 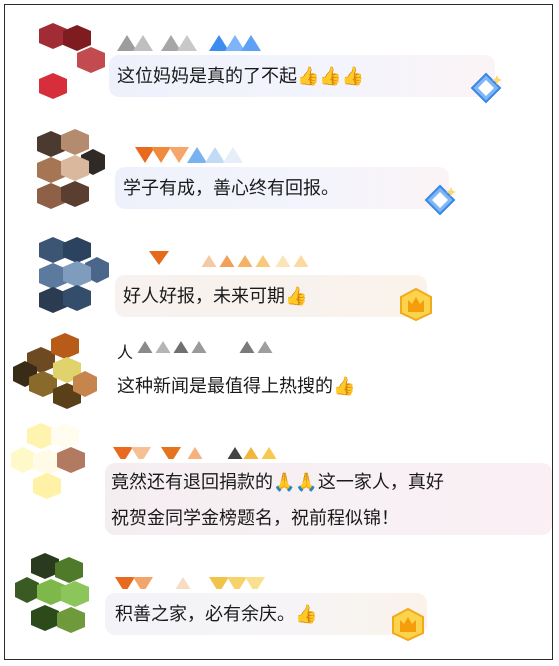 What do you see at coordinates (255, 518) in the screenshot?
I see `comment-text-line2: 祝贺金同学金榜题名，祝前程似锦！` at bounding box center [255, 518].